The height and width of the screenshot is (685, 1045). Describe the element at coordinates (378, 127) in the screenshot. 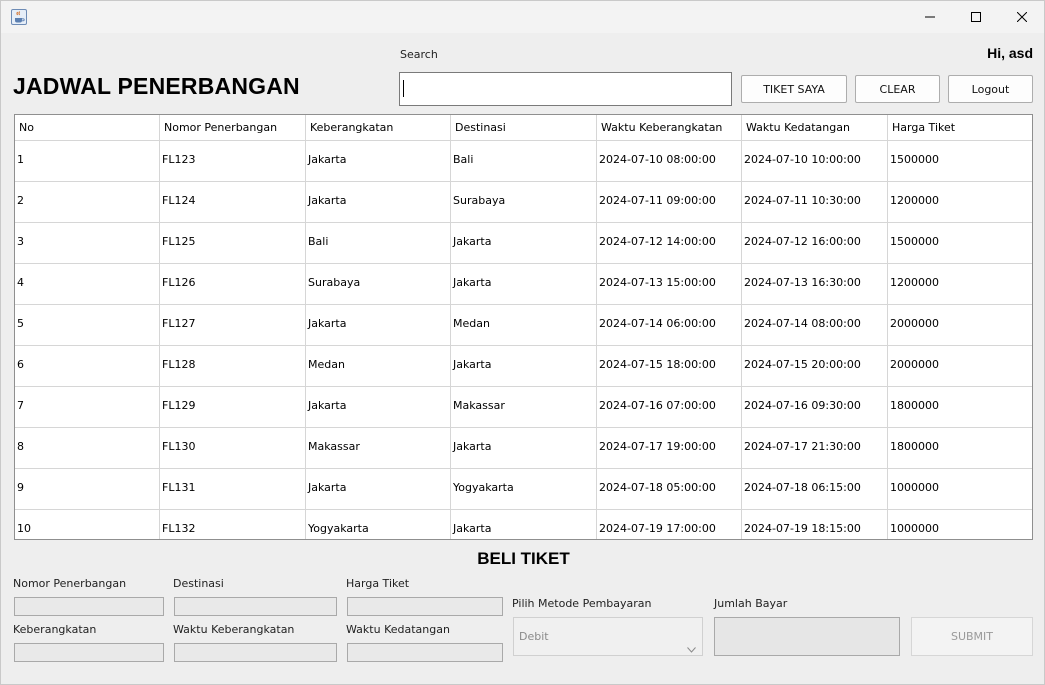

I see `column-header-departure: Keberangkatan` at that location.